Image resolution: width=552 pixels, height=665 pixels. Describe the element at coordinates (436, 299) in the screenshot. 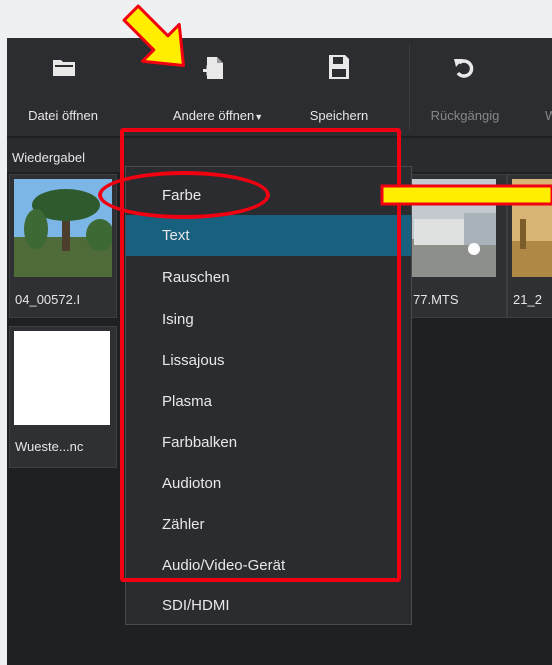

I see `clip-name: 77.MTS` at that location.